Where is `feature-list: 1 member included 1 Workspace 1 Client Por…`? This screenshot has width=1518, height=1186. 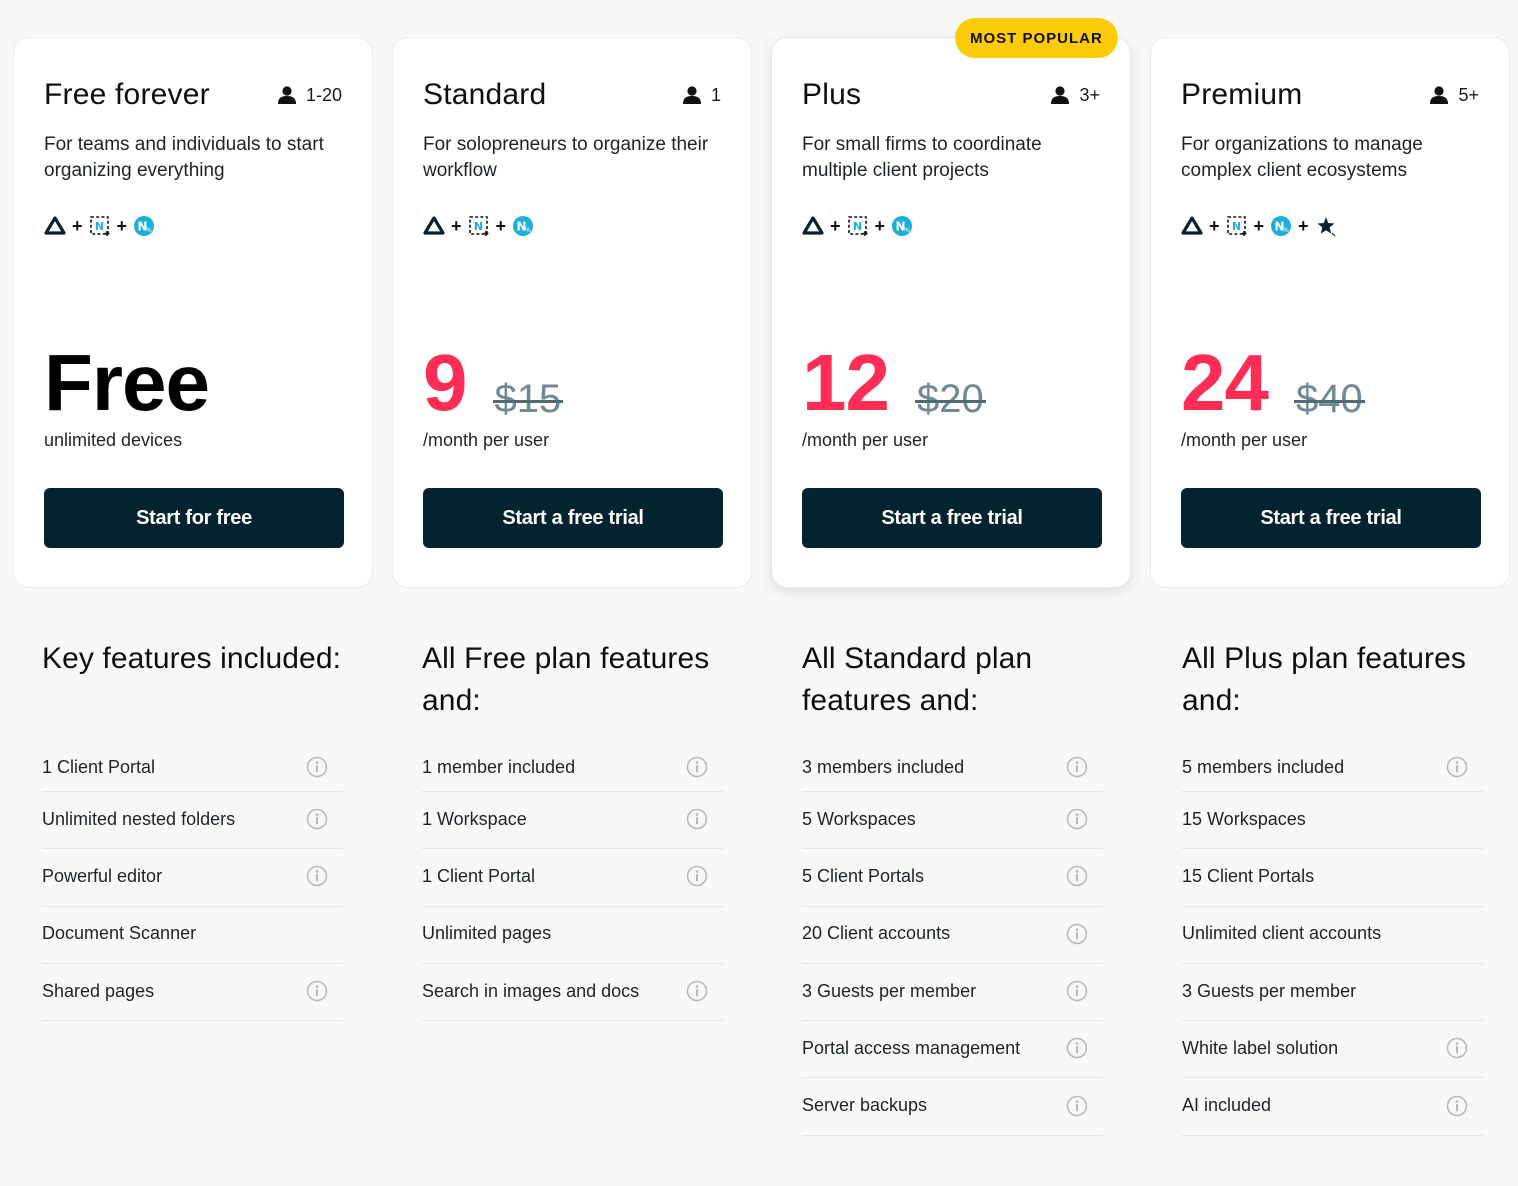
feature-list: 1 member included 1 Workspace 1 Client Por… is located at coordinates (572, 883).